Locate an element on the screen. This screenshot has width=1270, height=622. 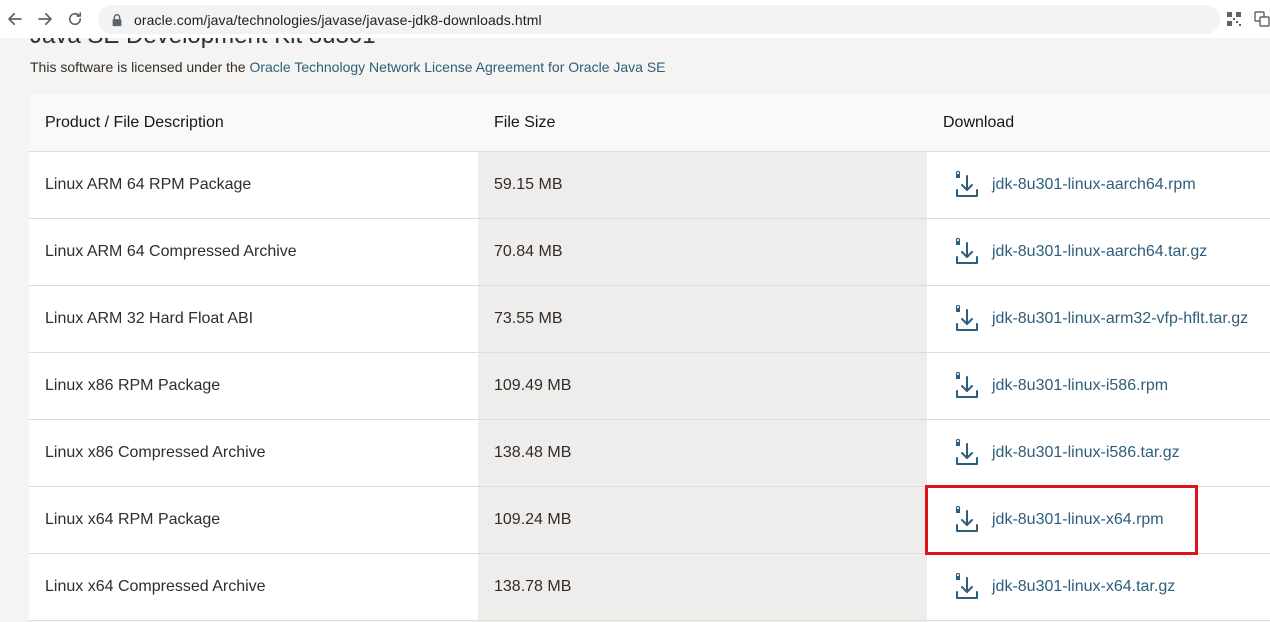
row-download-cell: jdk-8u301-linux-arm32-vfp-hflt.tar.gz is located at coordinates (1098, 319).